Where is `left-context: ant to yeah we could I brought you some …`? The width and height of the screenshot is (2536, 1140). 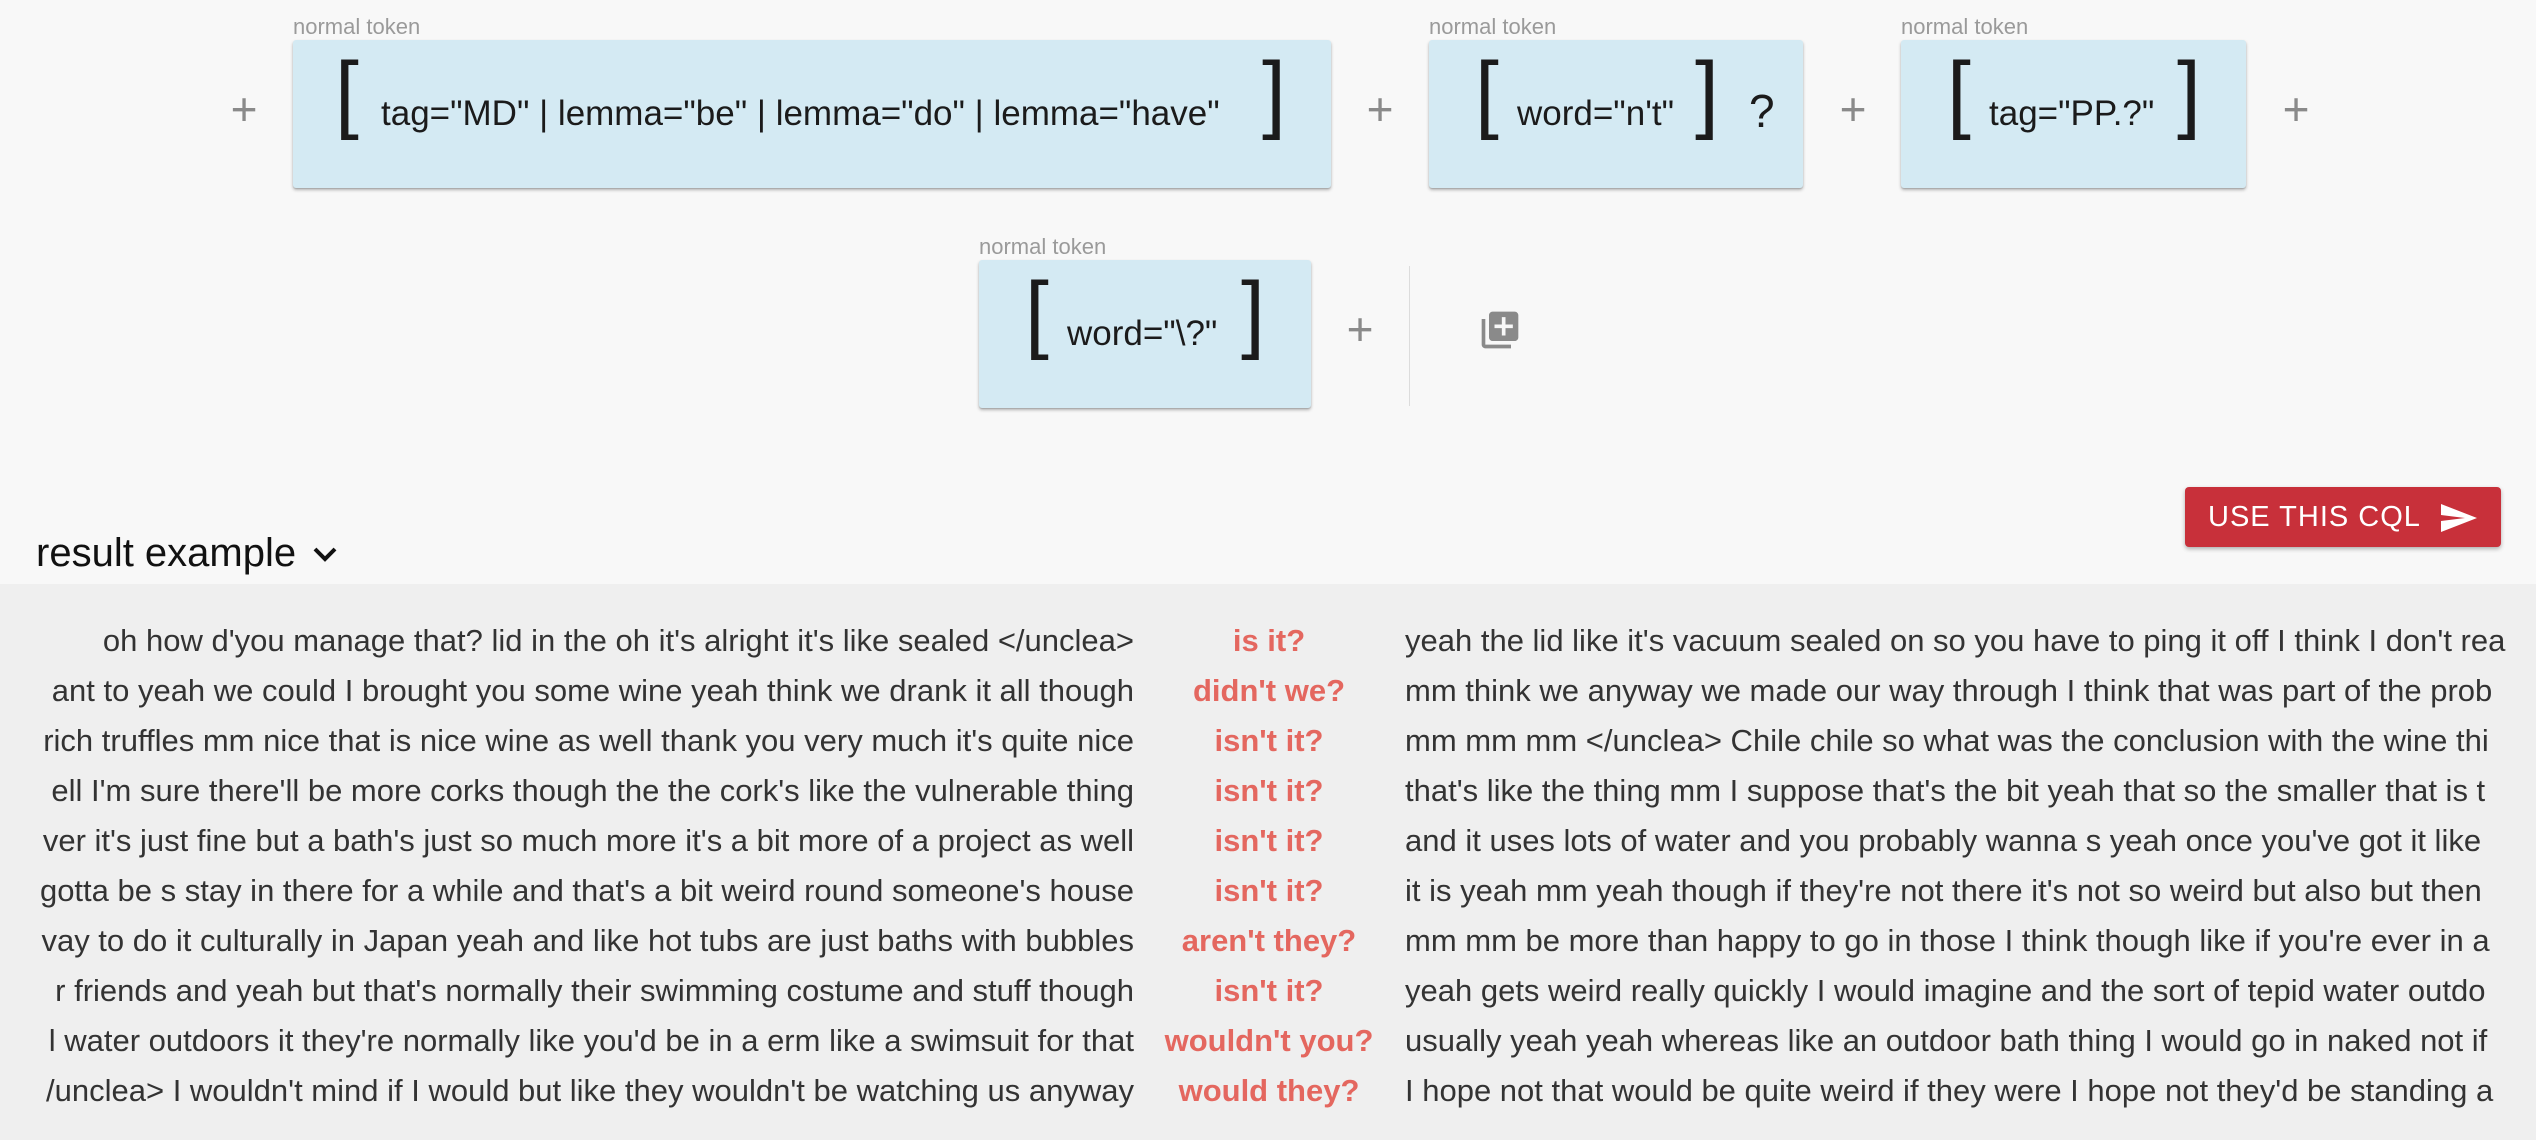 left-context: ant to yeah we could I brought you some … is located at coordinates (592, 690).